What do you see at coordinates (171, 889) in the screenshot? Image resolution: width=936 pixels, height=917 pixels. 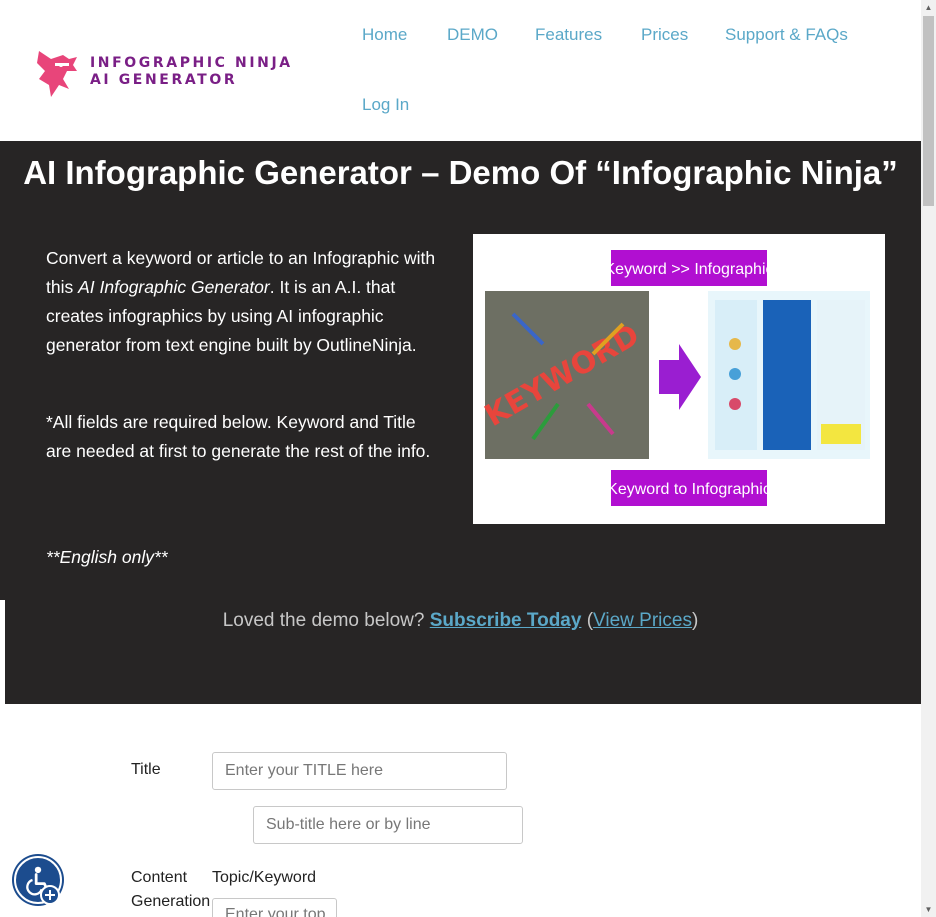 I see `content-generation-label: Content Generation` at bounding box center [171, 889].